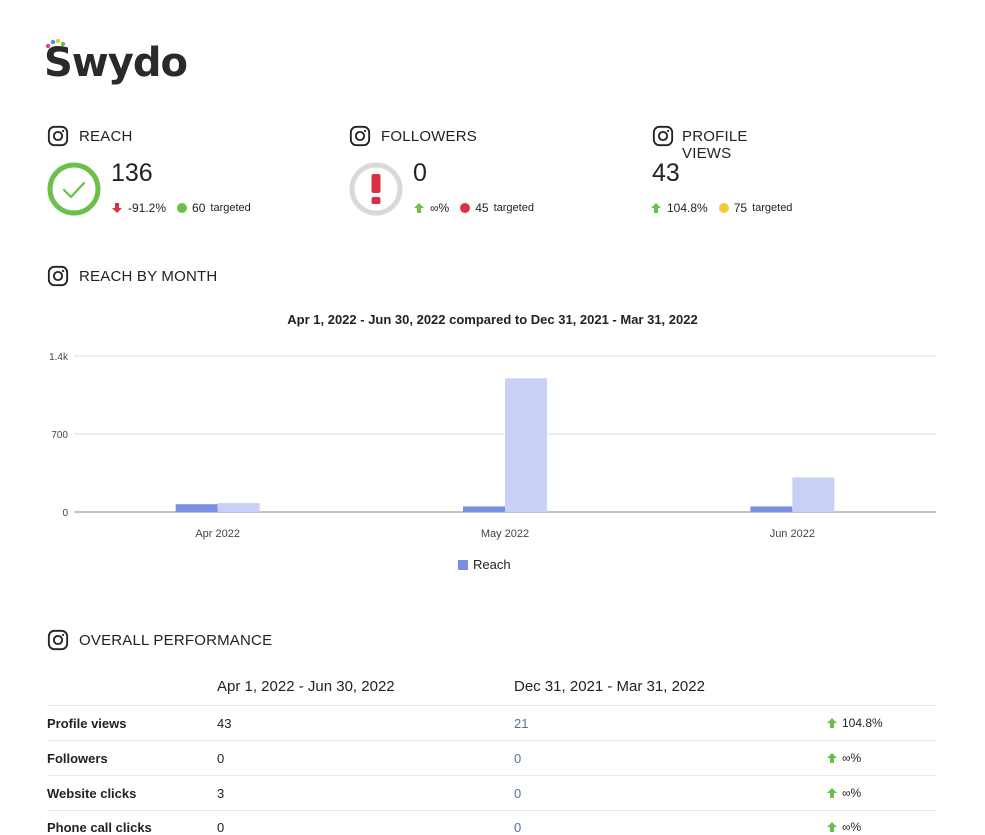 Image resolution: width=985 pixels, height=835 pixels. I want to click on kpi-title: FOLLOWERS, so click(429, 136).